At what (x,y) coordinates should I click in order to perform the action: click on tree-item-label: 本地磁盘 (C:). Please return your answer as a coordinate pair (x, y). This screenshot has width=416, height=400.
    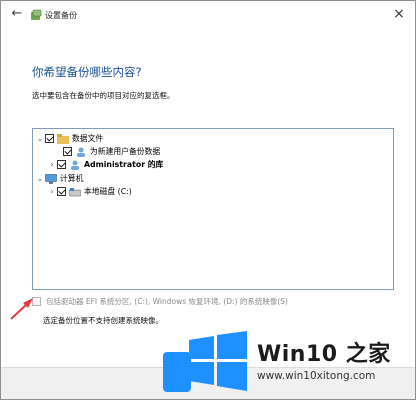
    Looking at the image, I should click on (108, 191).